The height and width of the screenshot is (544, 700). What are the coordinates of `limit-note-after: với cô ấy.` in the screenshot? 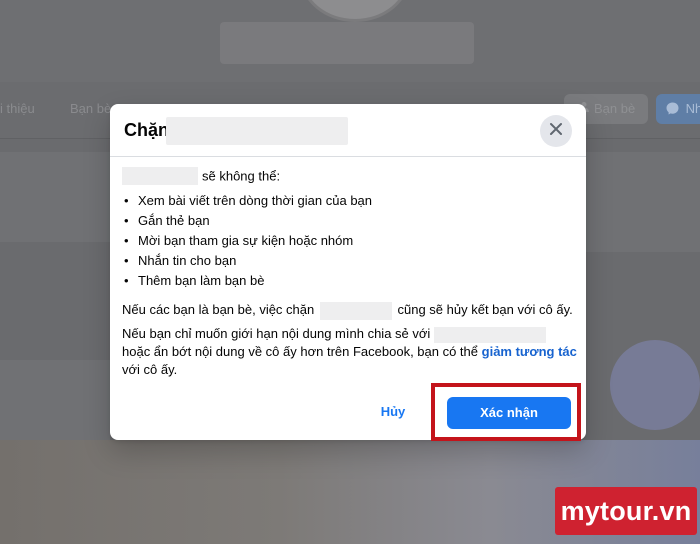 It's located at (150, 369).